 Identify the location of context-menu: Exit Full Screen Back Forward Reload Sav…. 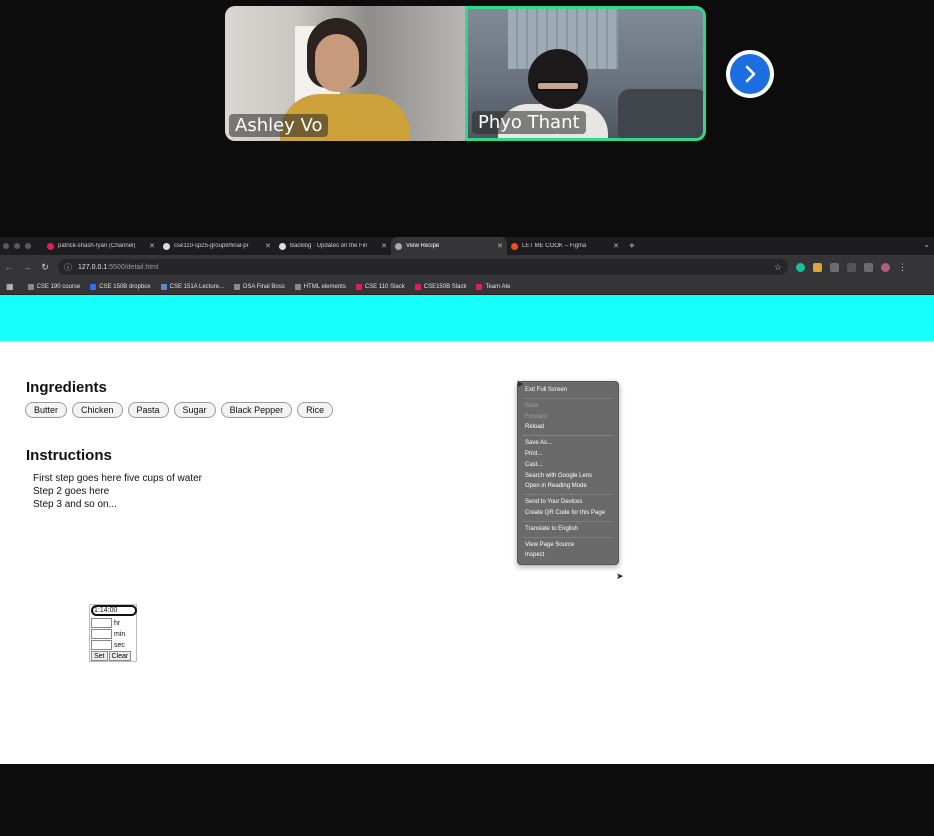
(568, 473).